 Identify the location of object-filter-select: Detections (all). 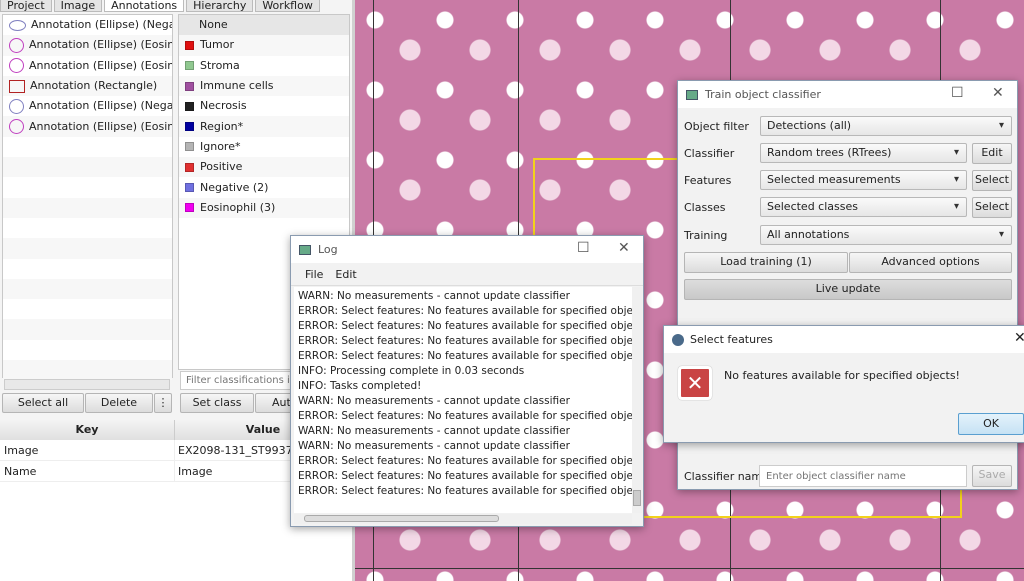
(886, 126).